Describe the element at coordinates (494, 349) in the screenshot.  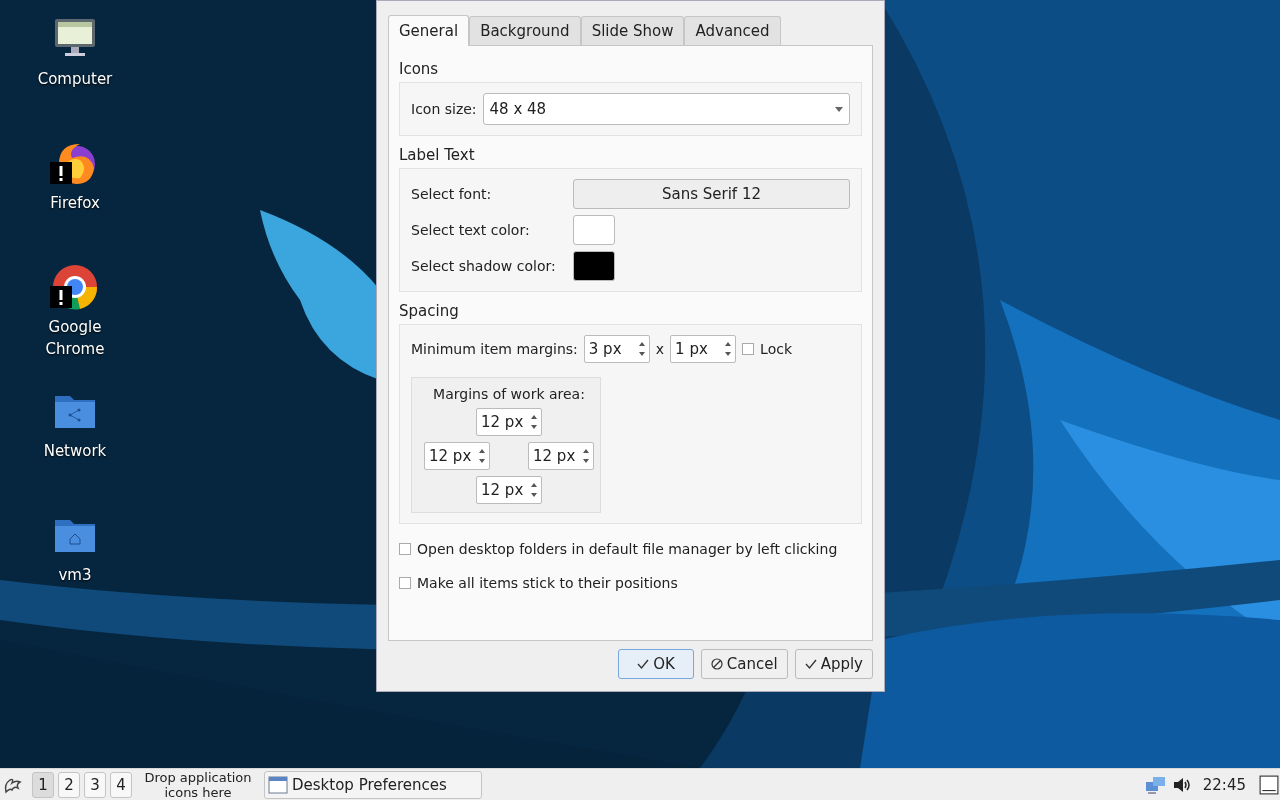
I see `field-label: Minimum item margins:` at that location.